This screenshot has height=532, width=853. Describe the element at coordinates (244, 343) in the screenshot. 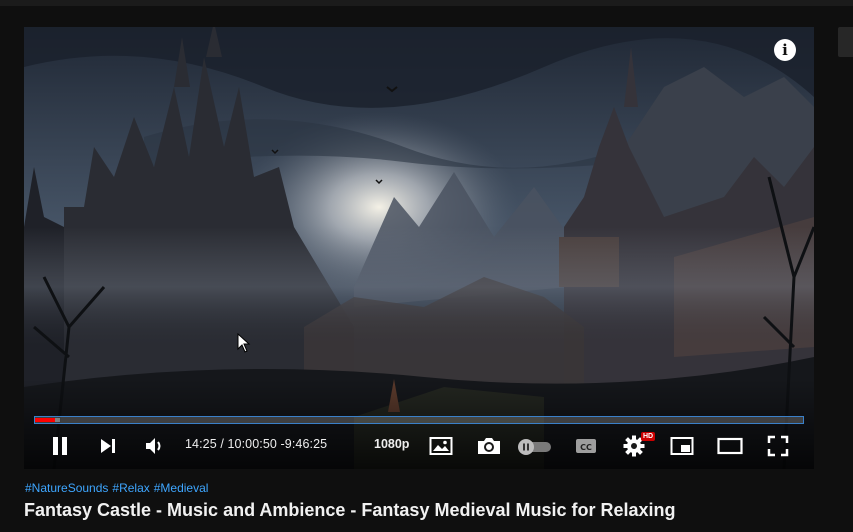

I see `mouse-cursor-icon` at that location.